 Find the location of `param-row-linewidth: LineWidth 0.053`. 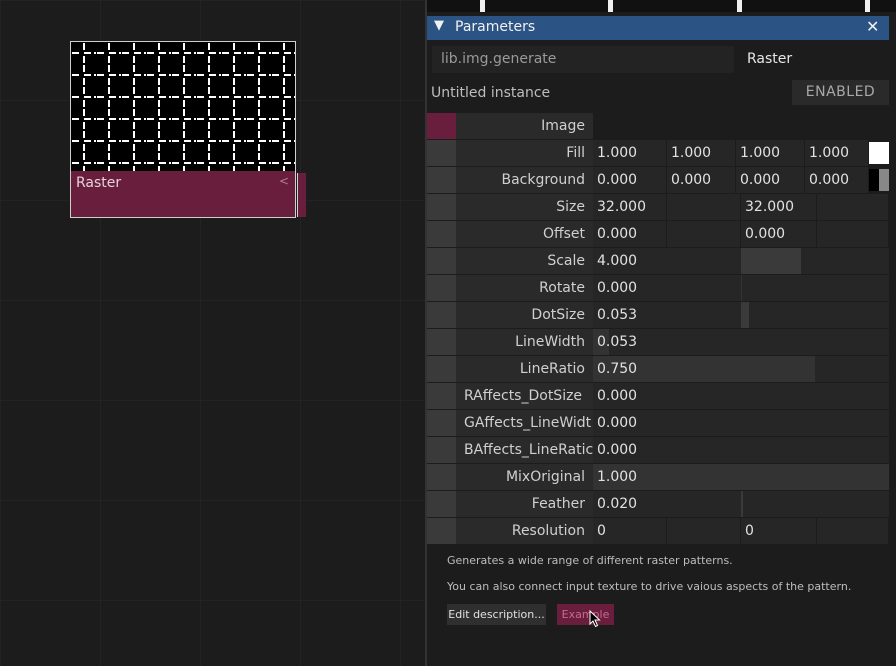

param-row-linewidth: LineWidth 0.053 is located at coordinates (658, 342).